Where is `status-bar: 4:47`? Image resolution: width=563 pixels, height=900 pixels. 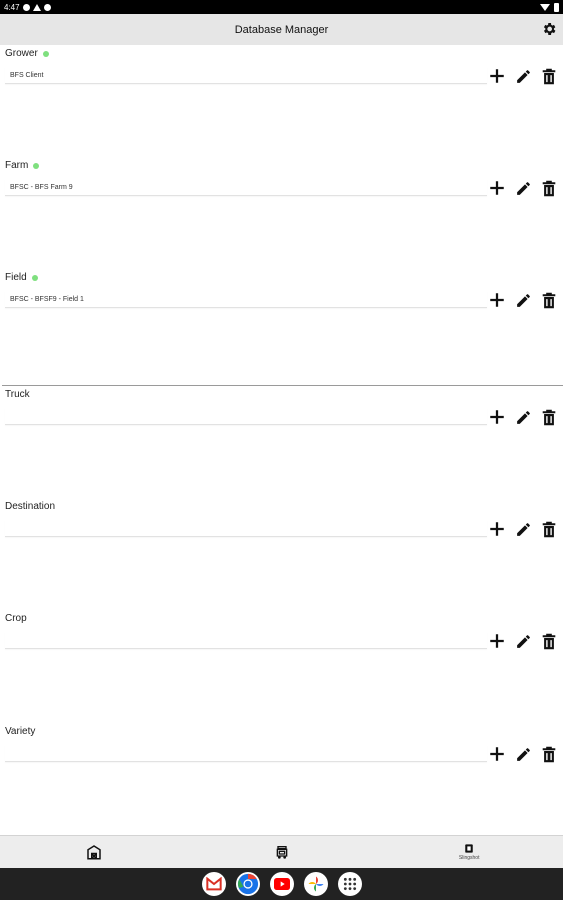
status-bar: 4:47 is located at coordinates (281, 7).